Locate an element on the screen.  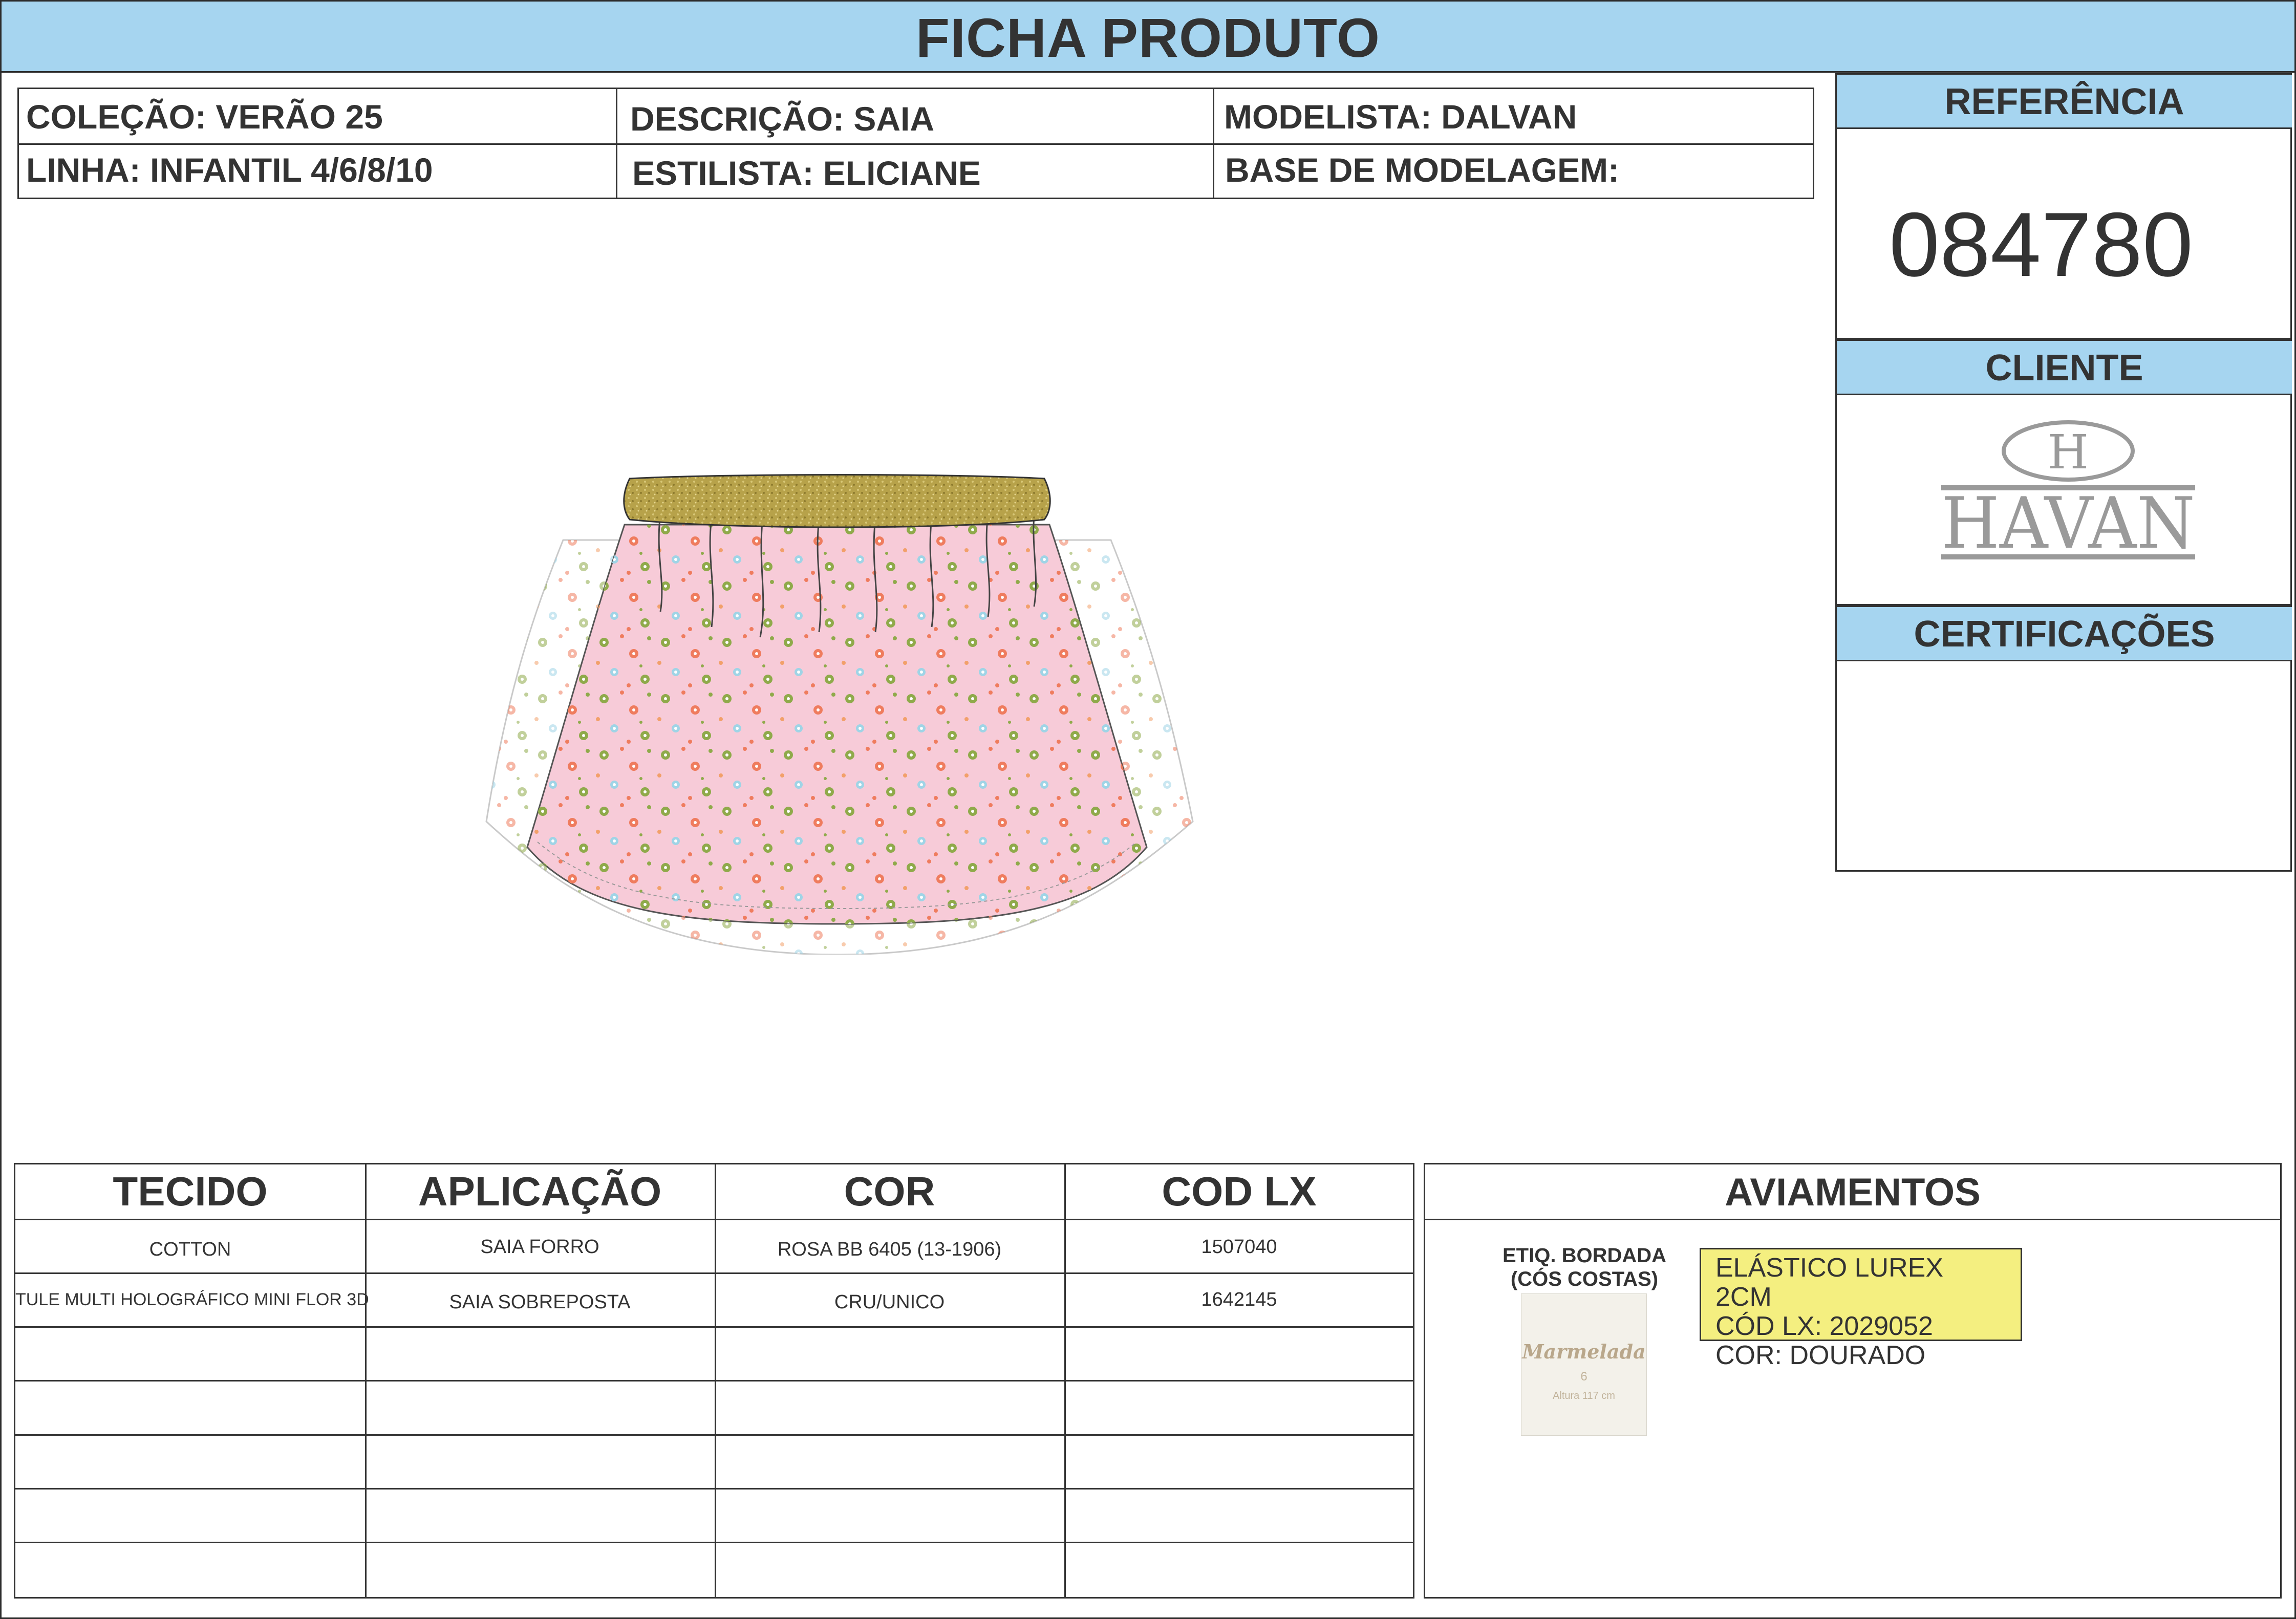
table-cell: SAIA SOBREPOSTA is located at coordinates (540, 1302).